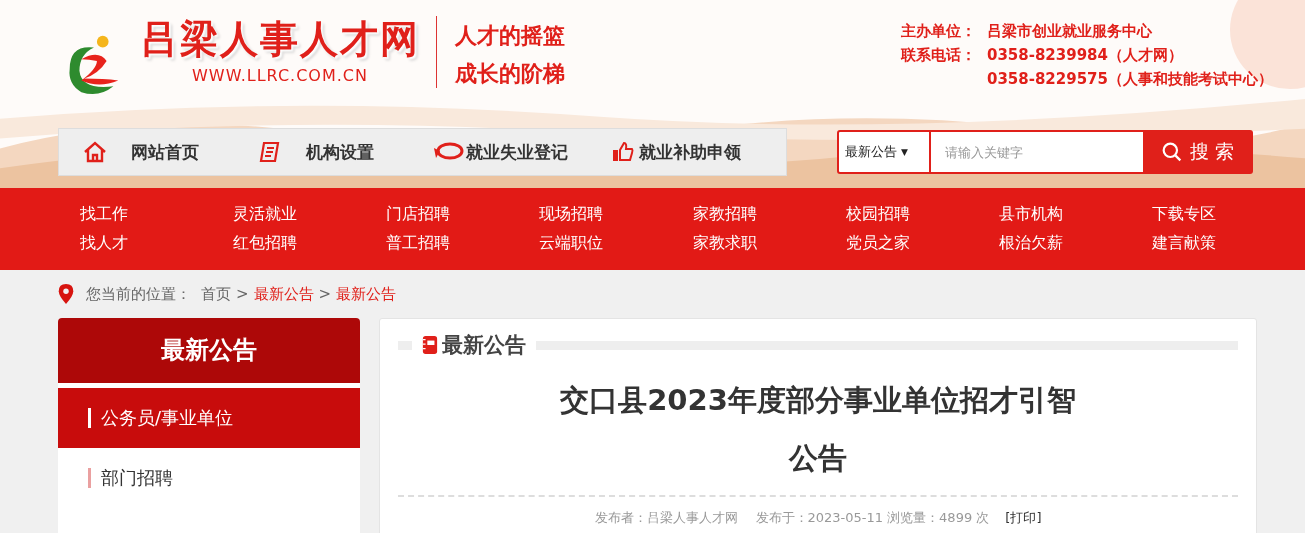 The image size is (1305, 533). I want to click on sidebar-item: 公务员/事业单位, so click(209, 418).